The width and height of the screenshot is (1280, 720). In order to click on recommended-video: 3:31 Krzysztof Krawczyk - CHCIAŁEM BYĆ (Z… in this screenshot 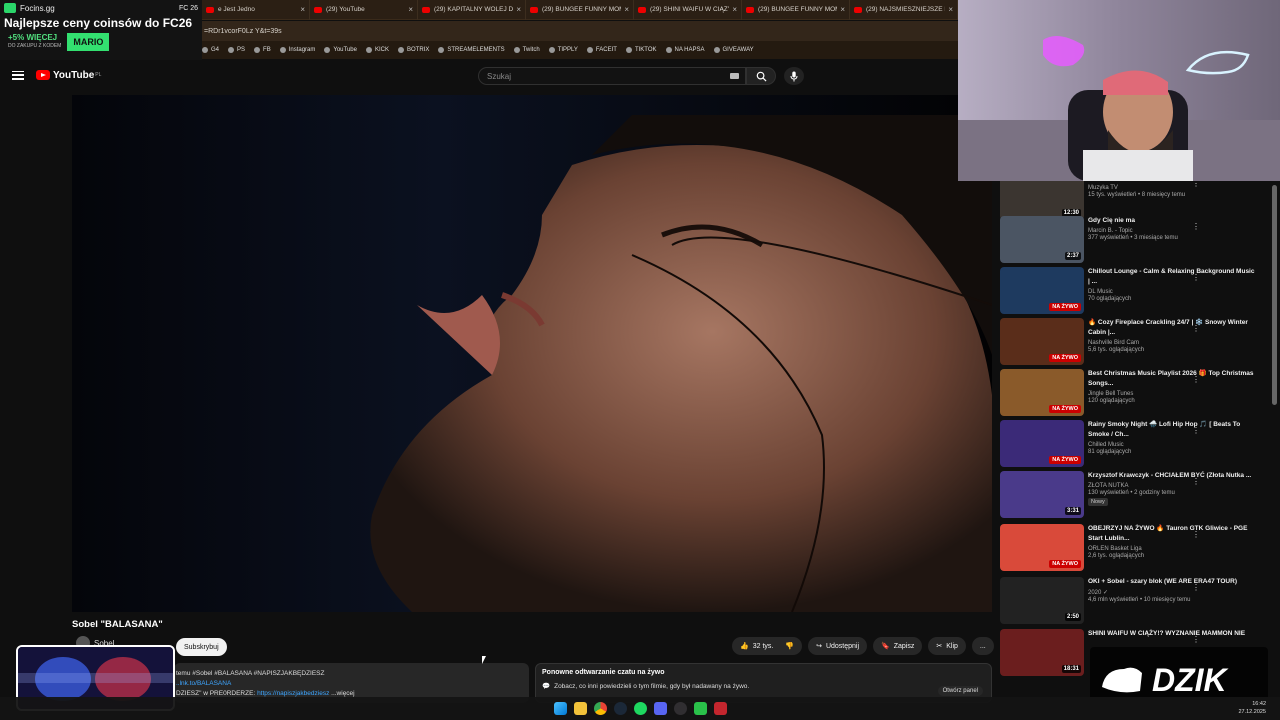, I will do `click(1135, 496)`.